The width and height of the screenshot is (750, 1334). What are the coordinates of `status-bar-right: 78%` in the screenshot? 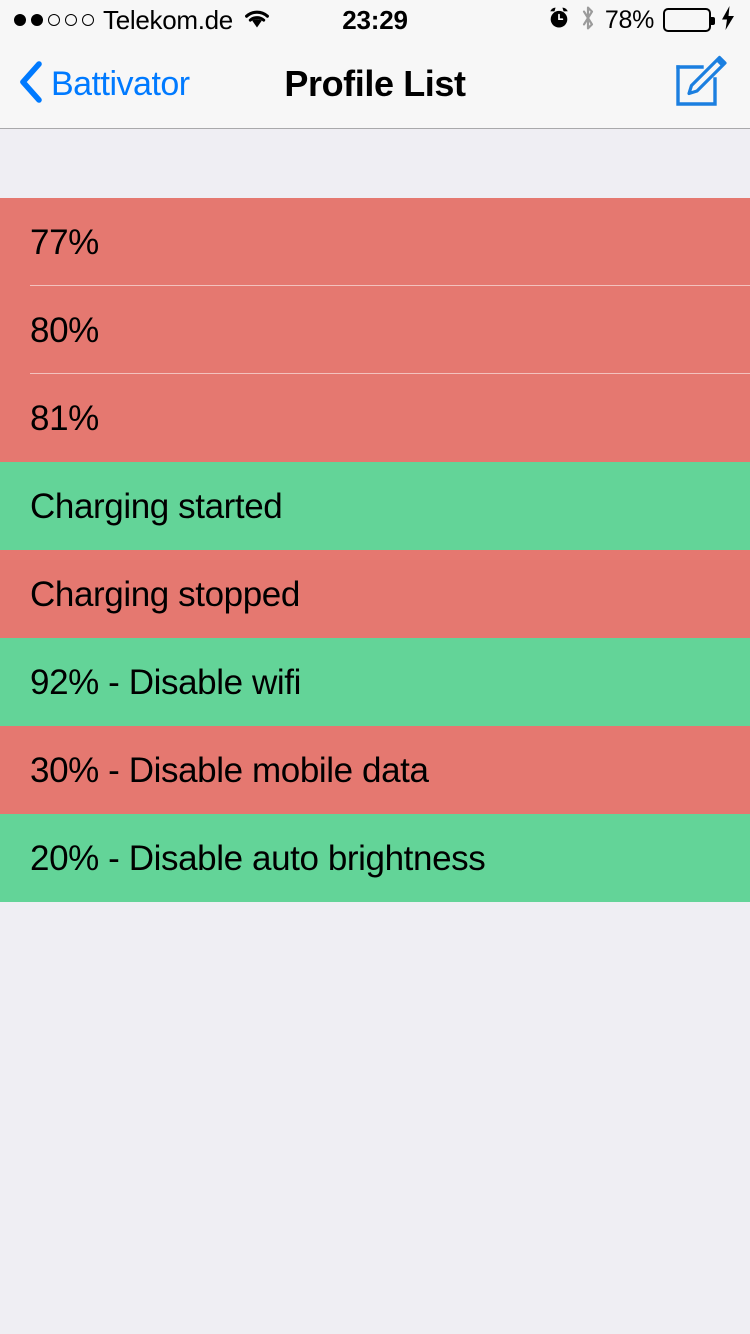 It's located at (641, 20).